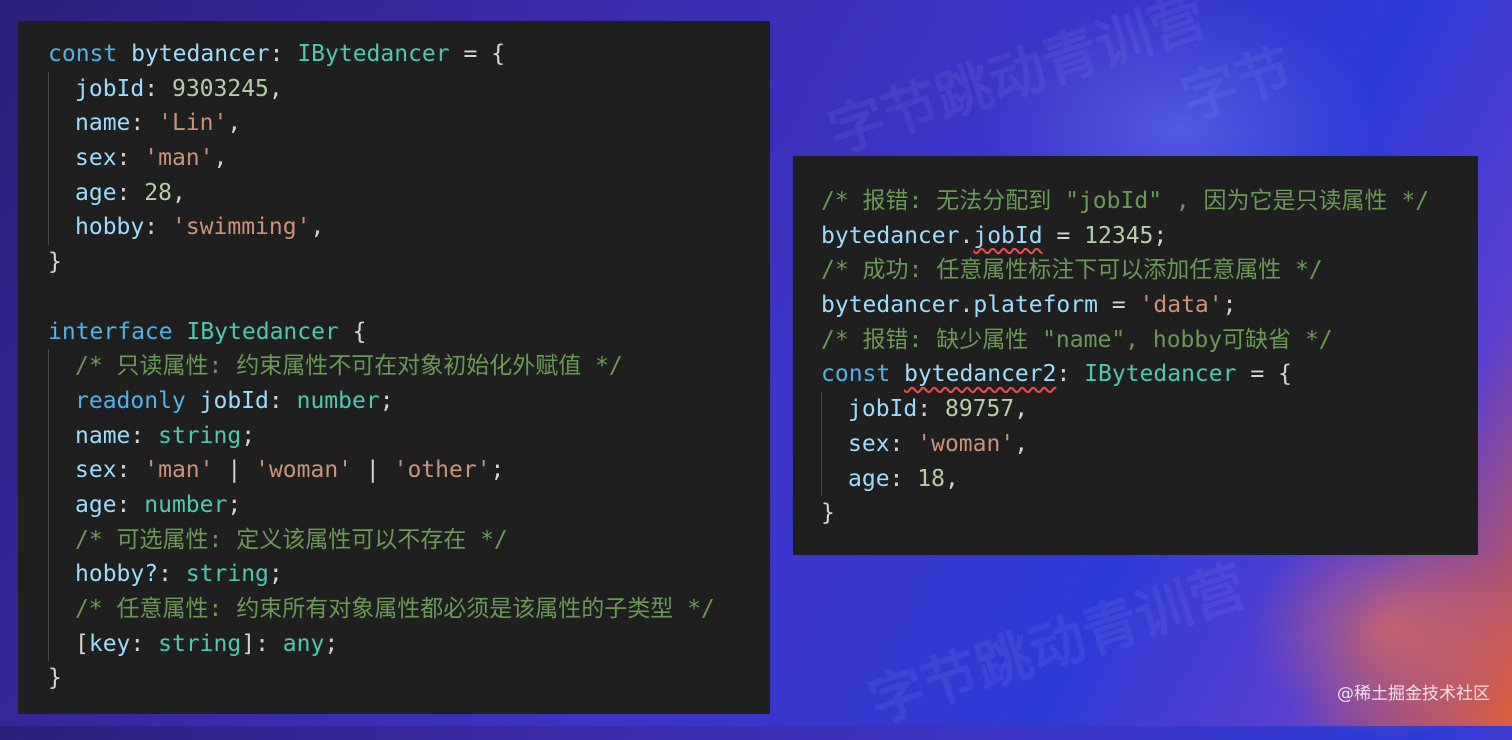  Describe the element at coordinates (409, 540) in the screenshot. I see `code-comment: /* 可选属性: 定义该属性可以不存在 */` at that location.